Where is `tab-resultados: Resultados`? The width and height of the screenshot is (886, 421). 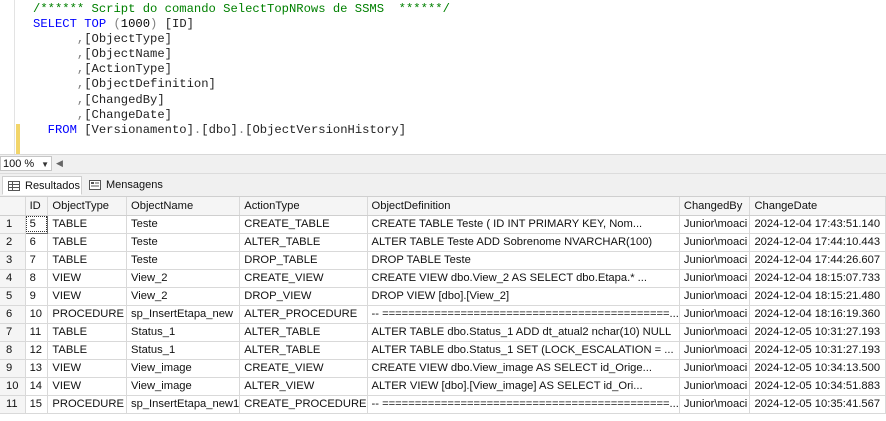 tab-resultados: Resultados is located at coordinates (42, 185).